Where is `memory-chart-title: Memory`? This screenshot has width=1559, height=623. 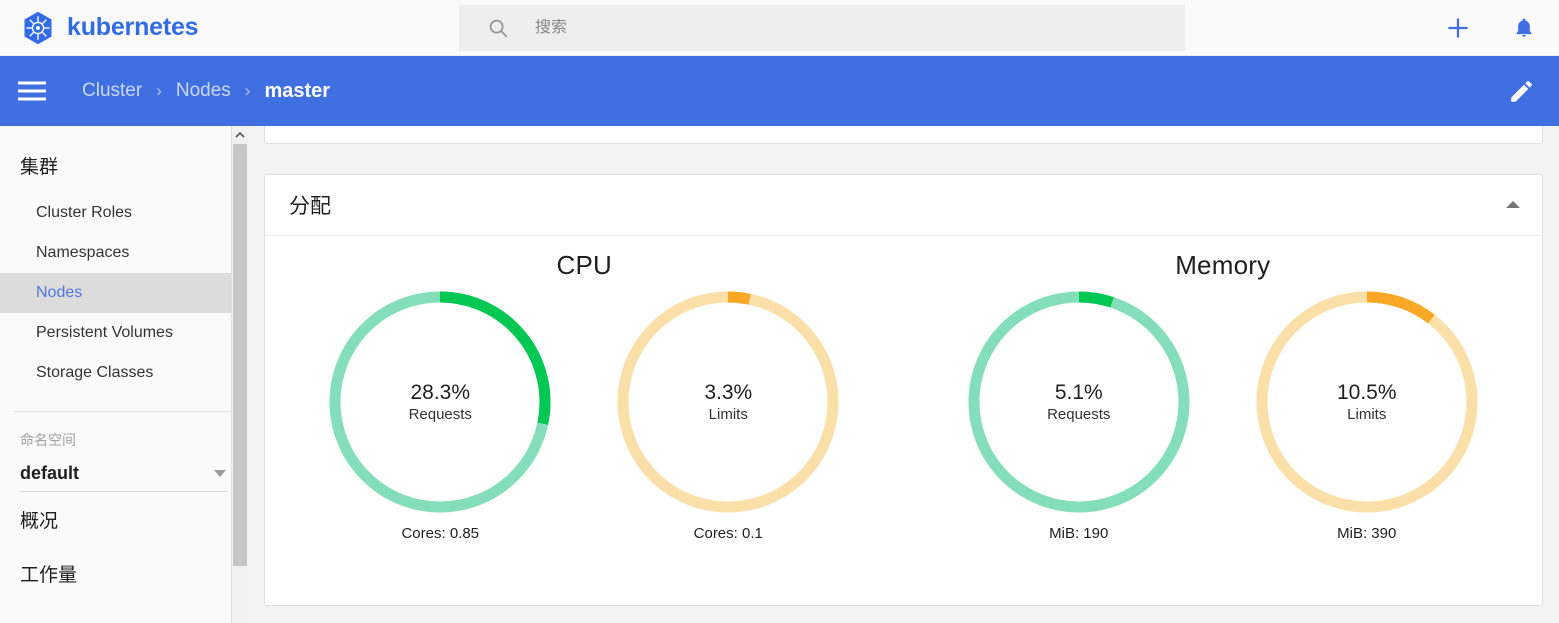 memory-chart-title: Memory is located at coordinates (1223, 265).